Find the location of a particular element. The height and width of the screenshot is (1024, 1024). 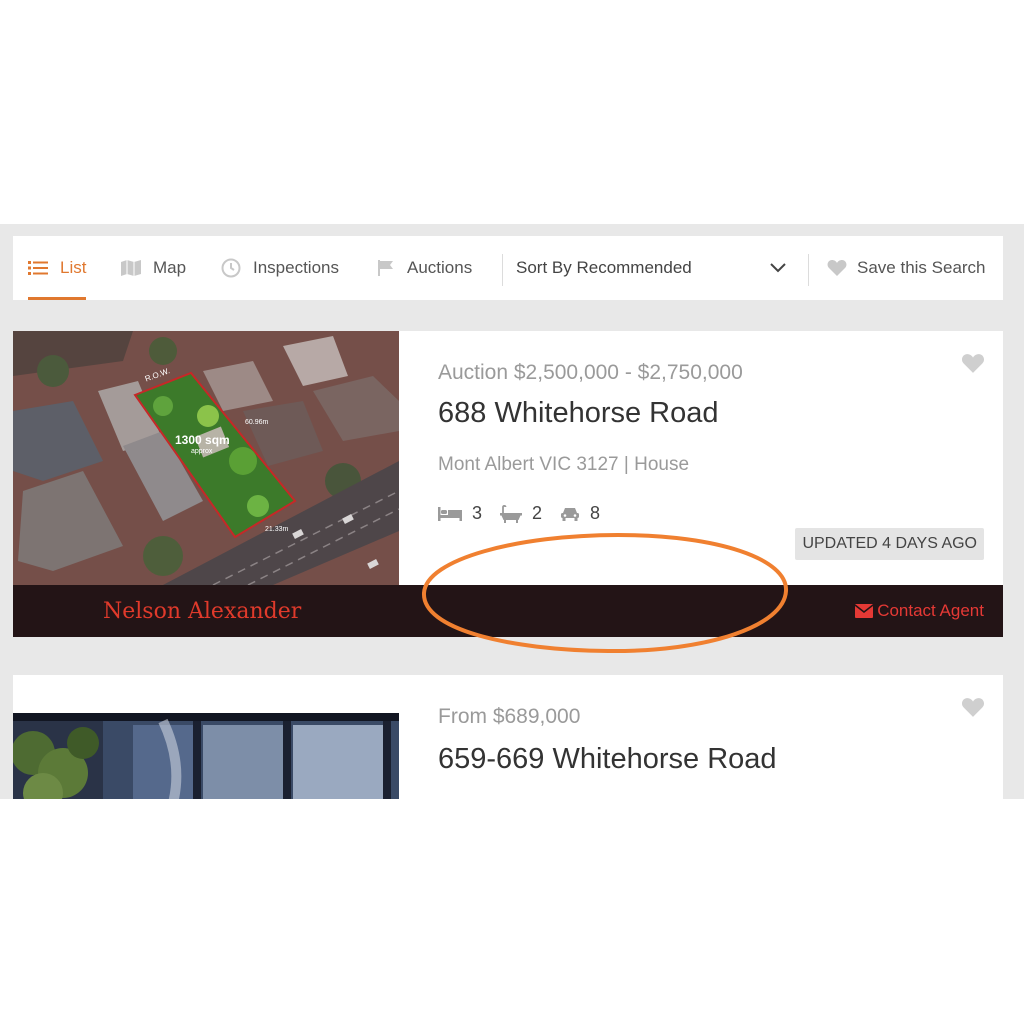

listing-price: Auction $2,500,000 - $2,750,000 is located at coordinates (590, 372).